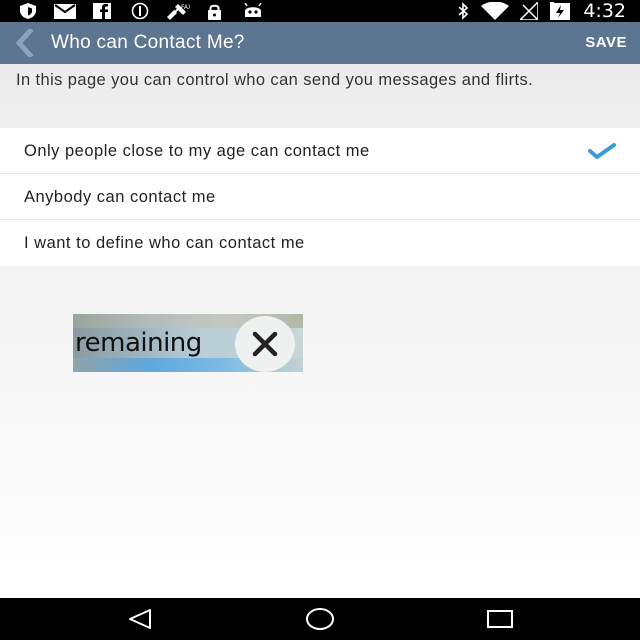  I want to click on do-not-disturb-icon, so click(140, 11).